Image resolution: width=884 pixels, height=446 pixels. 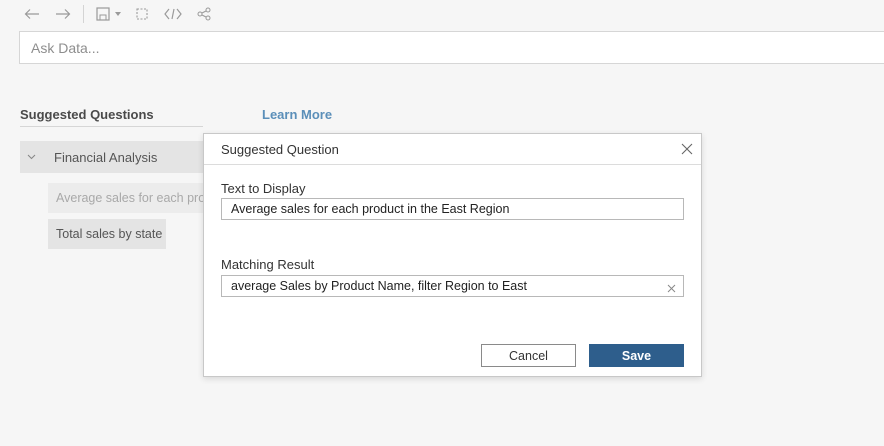 I want to click on clear-icon, so click(x=671, y=287).